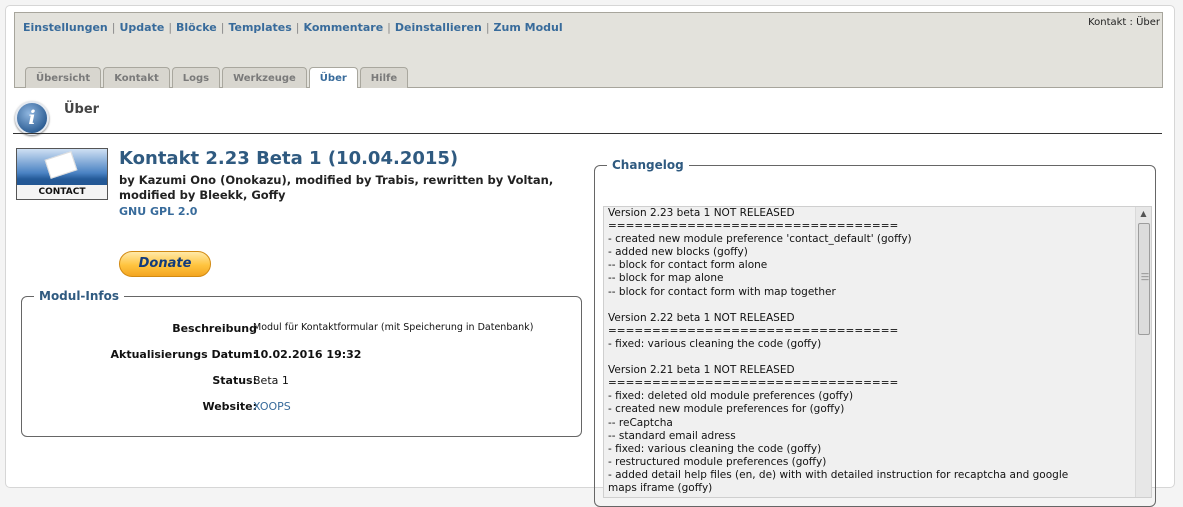 The width and height of the screenshot is (1183, 507). What do you see at coordinates (196, 77) in the screenshot?
I see `tab-logs: Logs` at bounding box center [196, 77].